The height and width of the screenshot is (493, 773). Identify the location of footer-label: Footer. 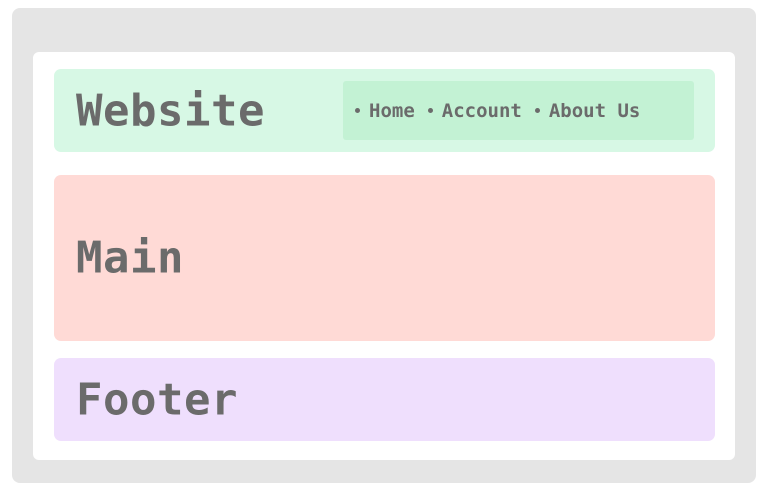
(157, 399).